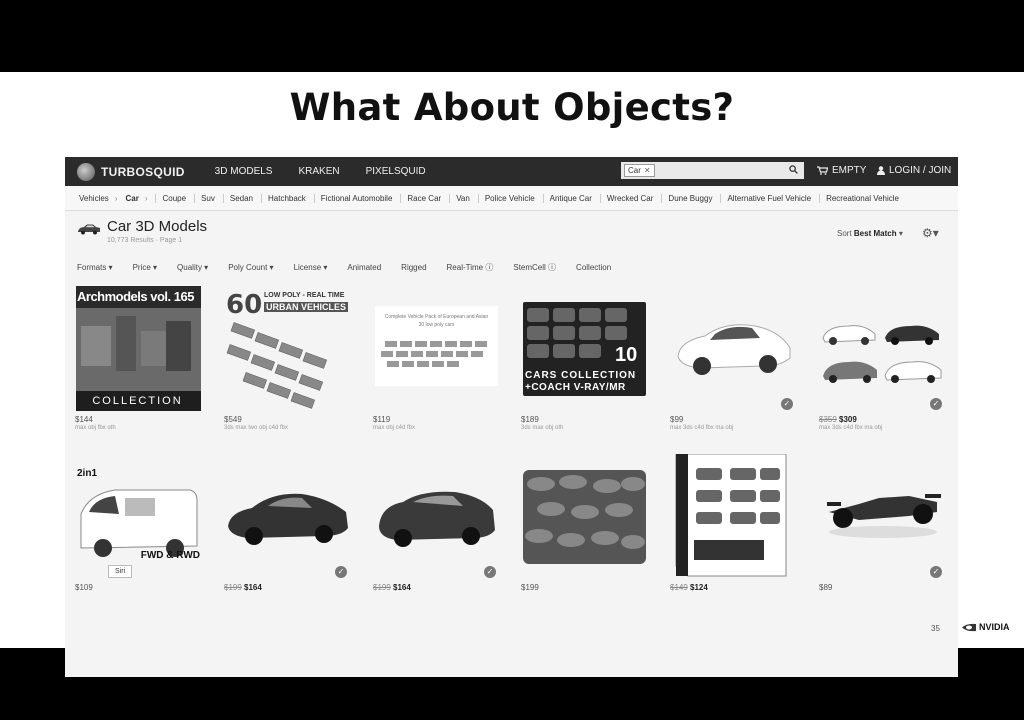 The image size is (1024, 720). What do you see at coordinates (250, 267) in the screenshot?
I see `filter-poly-count: Poly Count ▾` at bounding box center [250, 267].